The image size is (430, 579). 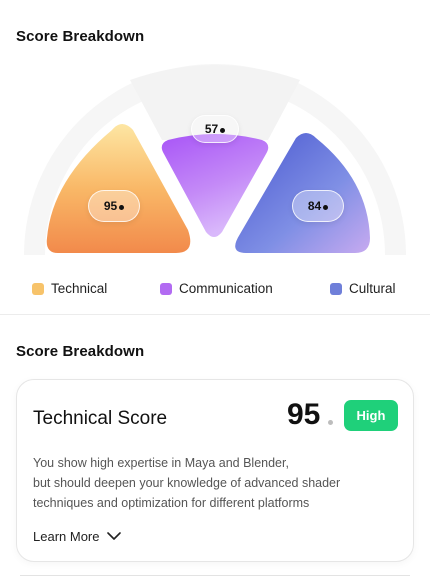 What do you see at coordinates (304, 414) in the screenshot?
I see `card-score-value: 95` at bounding box center [304, 414].